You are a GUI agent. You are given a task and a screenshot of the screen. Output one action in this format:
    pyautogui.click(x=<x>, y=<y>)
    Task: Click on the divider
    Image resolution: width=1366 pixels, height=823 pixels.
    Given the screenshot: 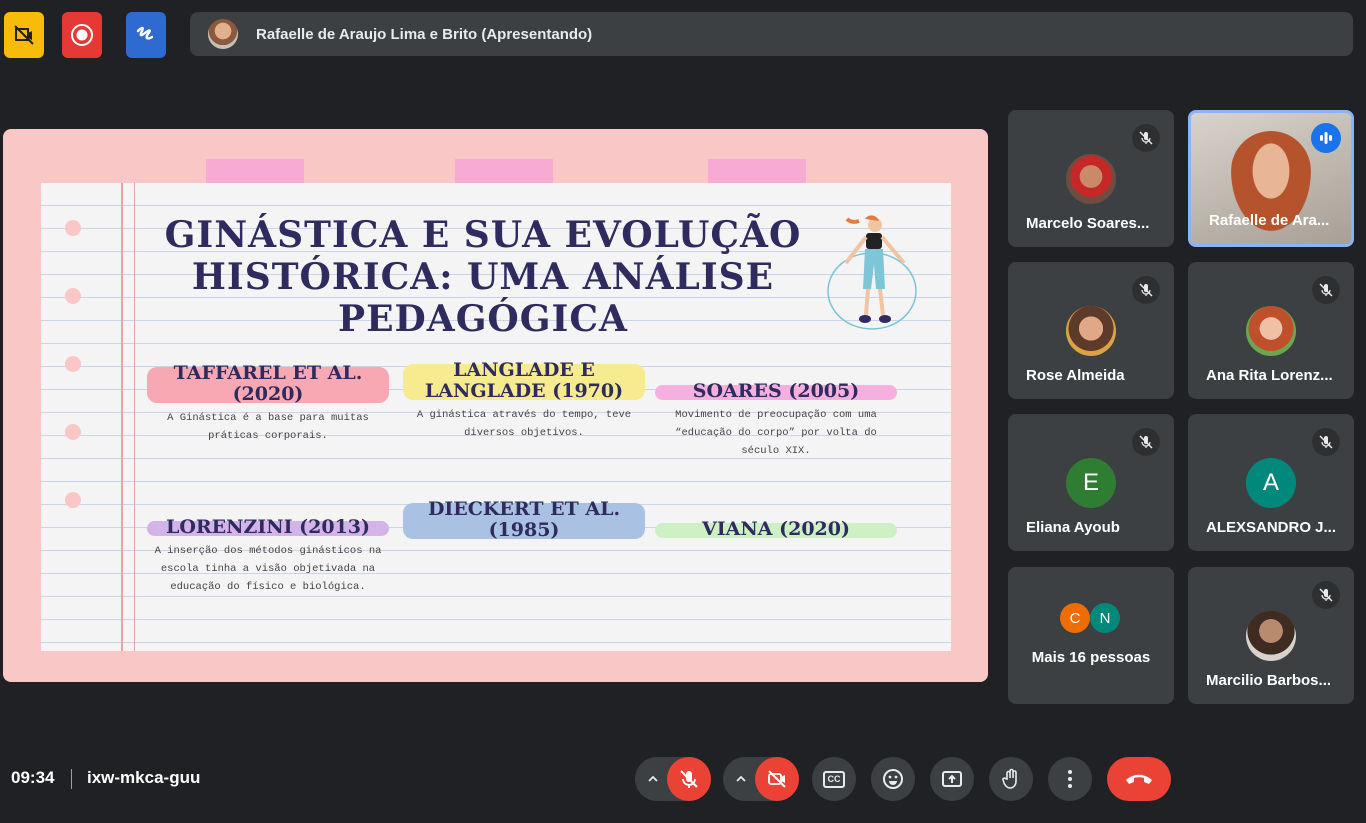 What is the action you would take?
    pyautogui.click(x=71, y=779)
    